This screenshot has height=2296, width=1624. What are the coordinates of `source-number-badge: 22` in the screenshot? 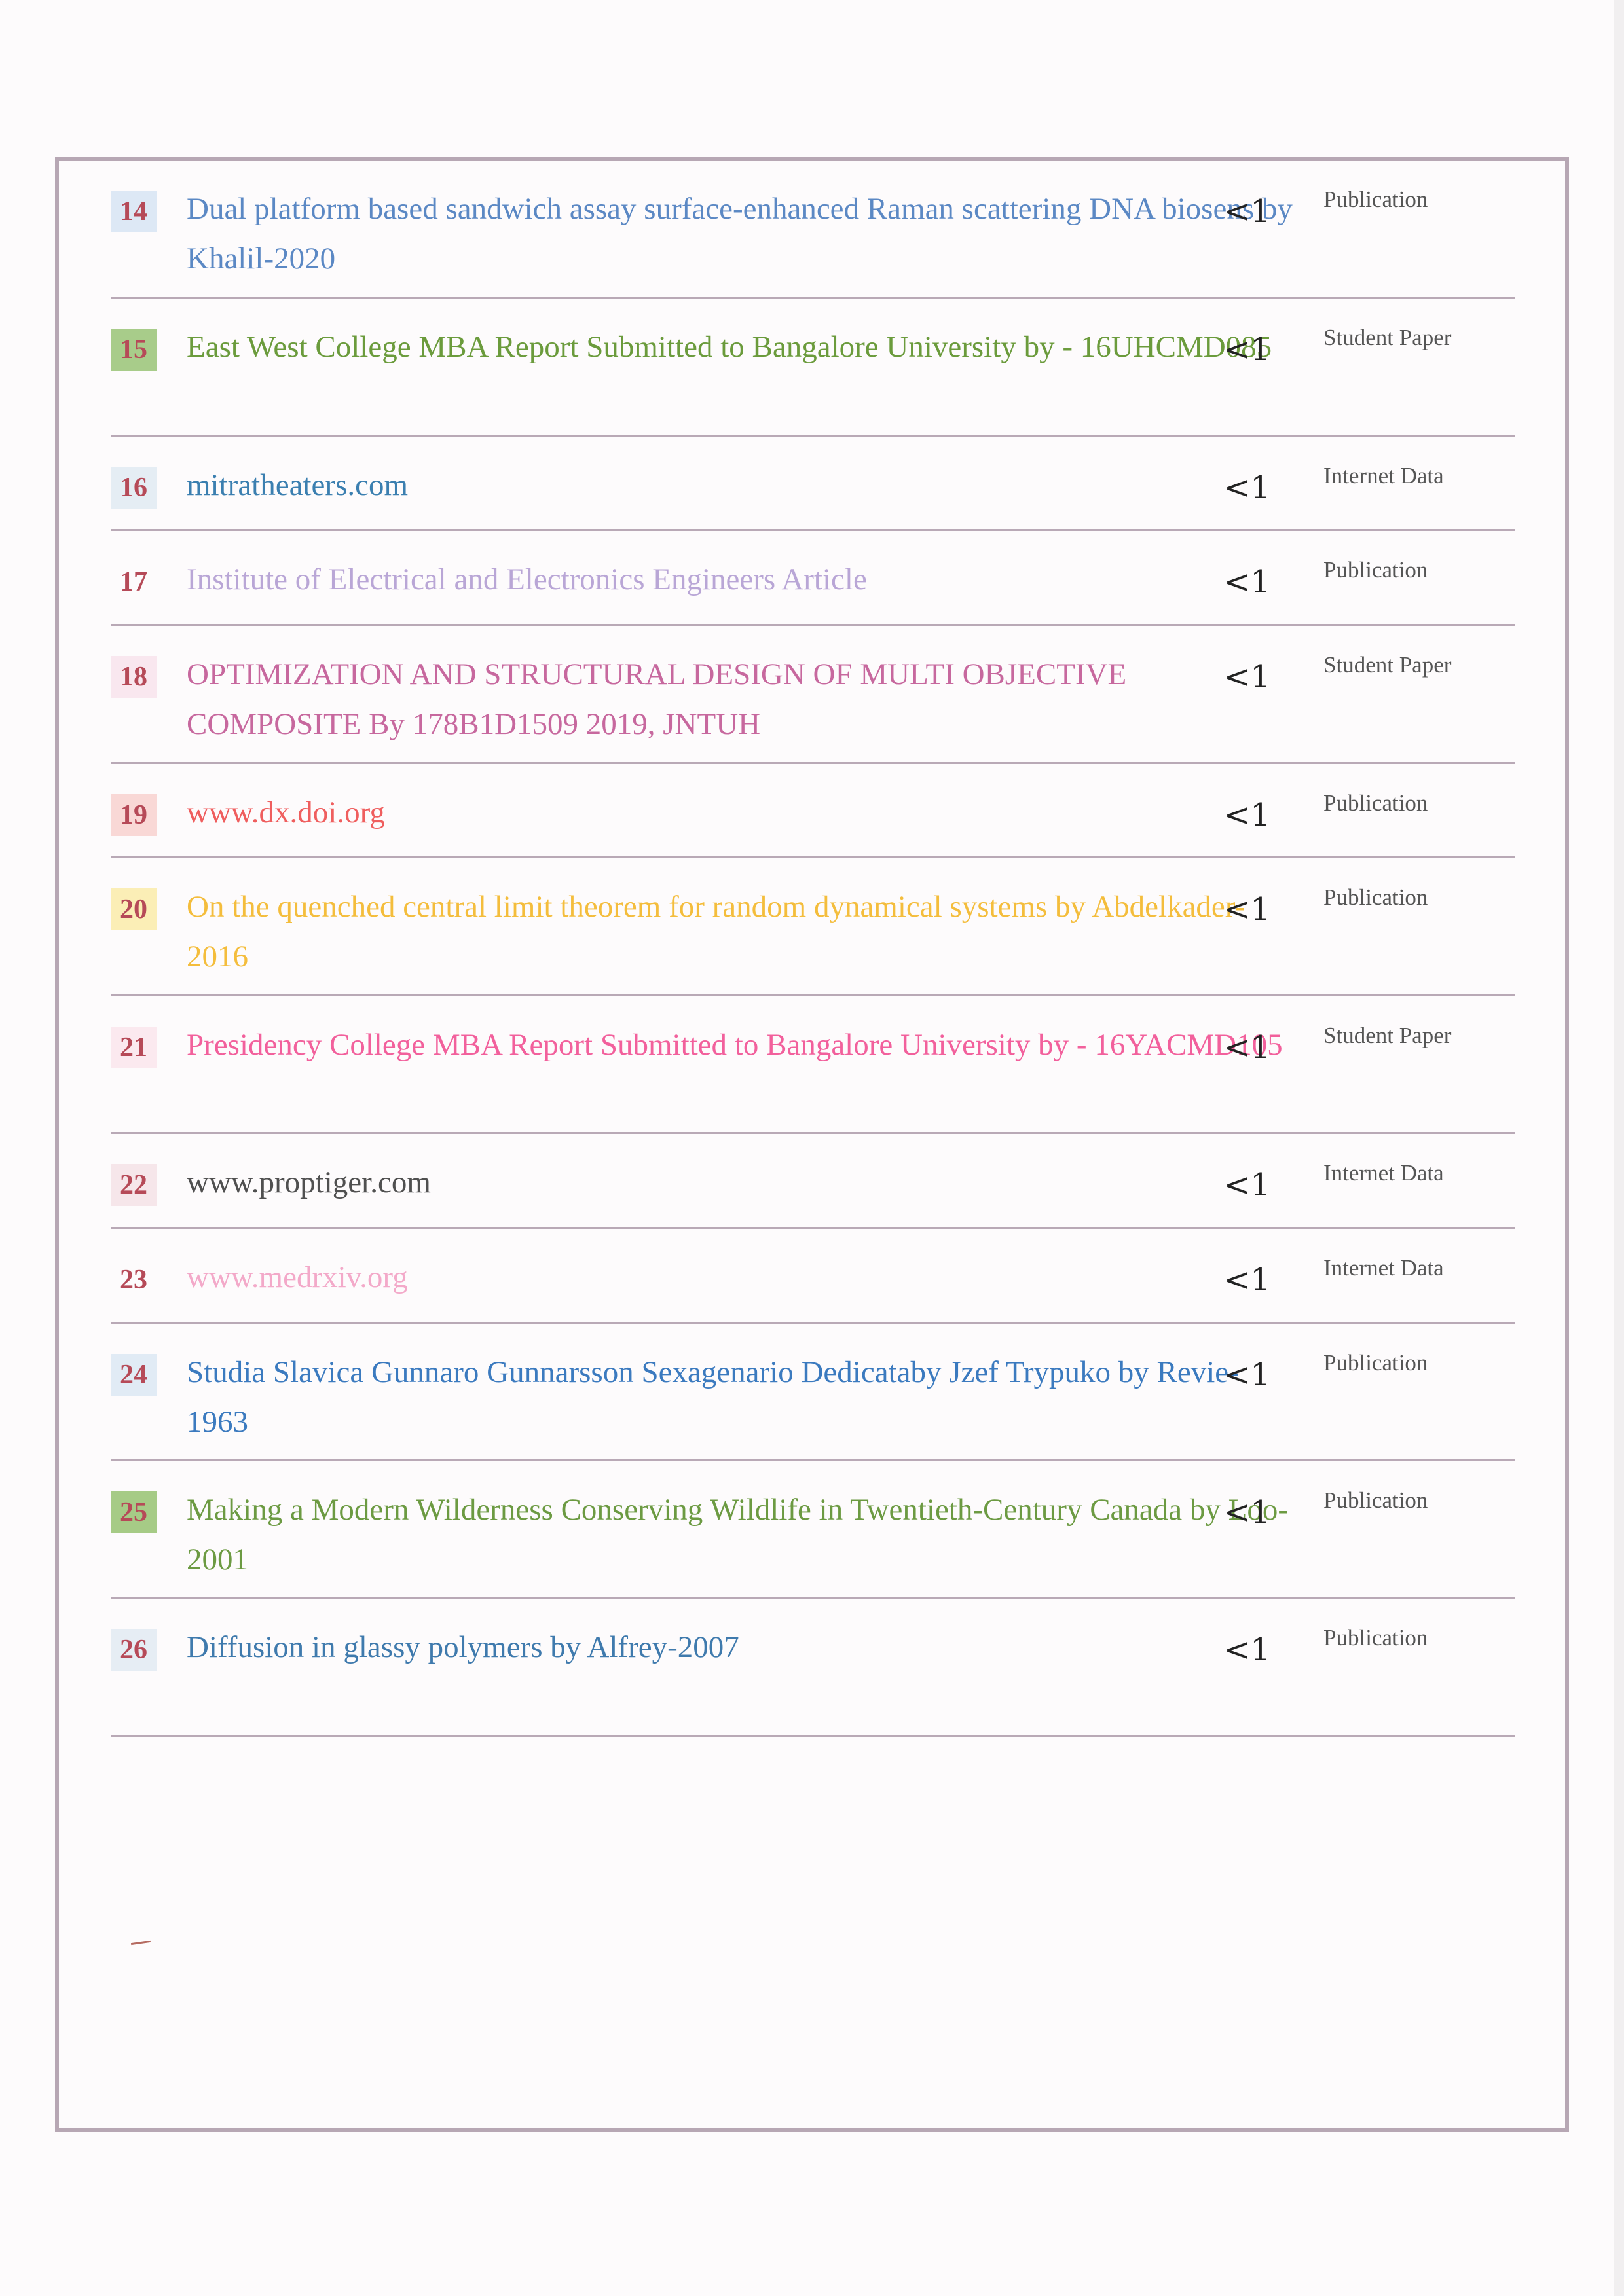 It's located at (134, 1185).